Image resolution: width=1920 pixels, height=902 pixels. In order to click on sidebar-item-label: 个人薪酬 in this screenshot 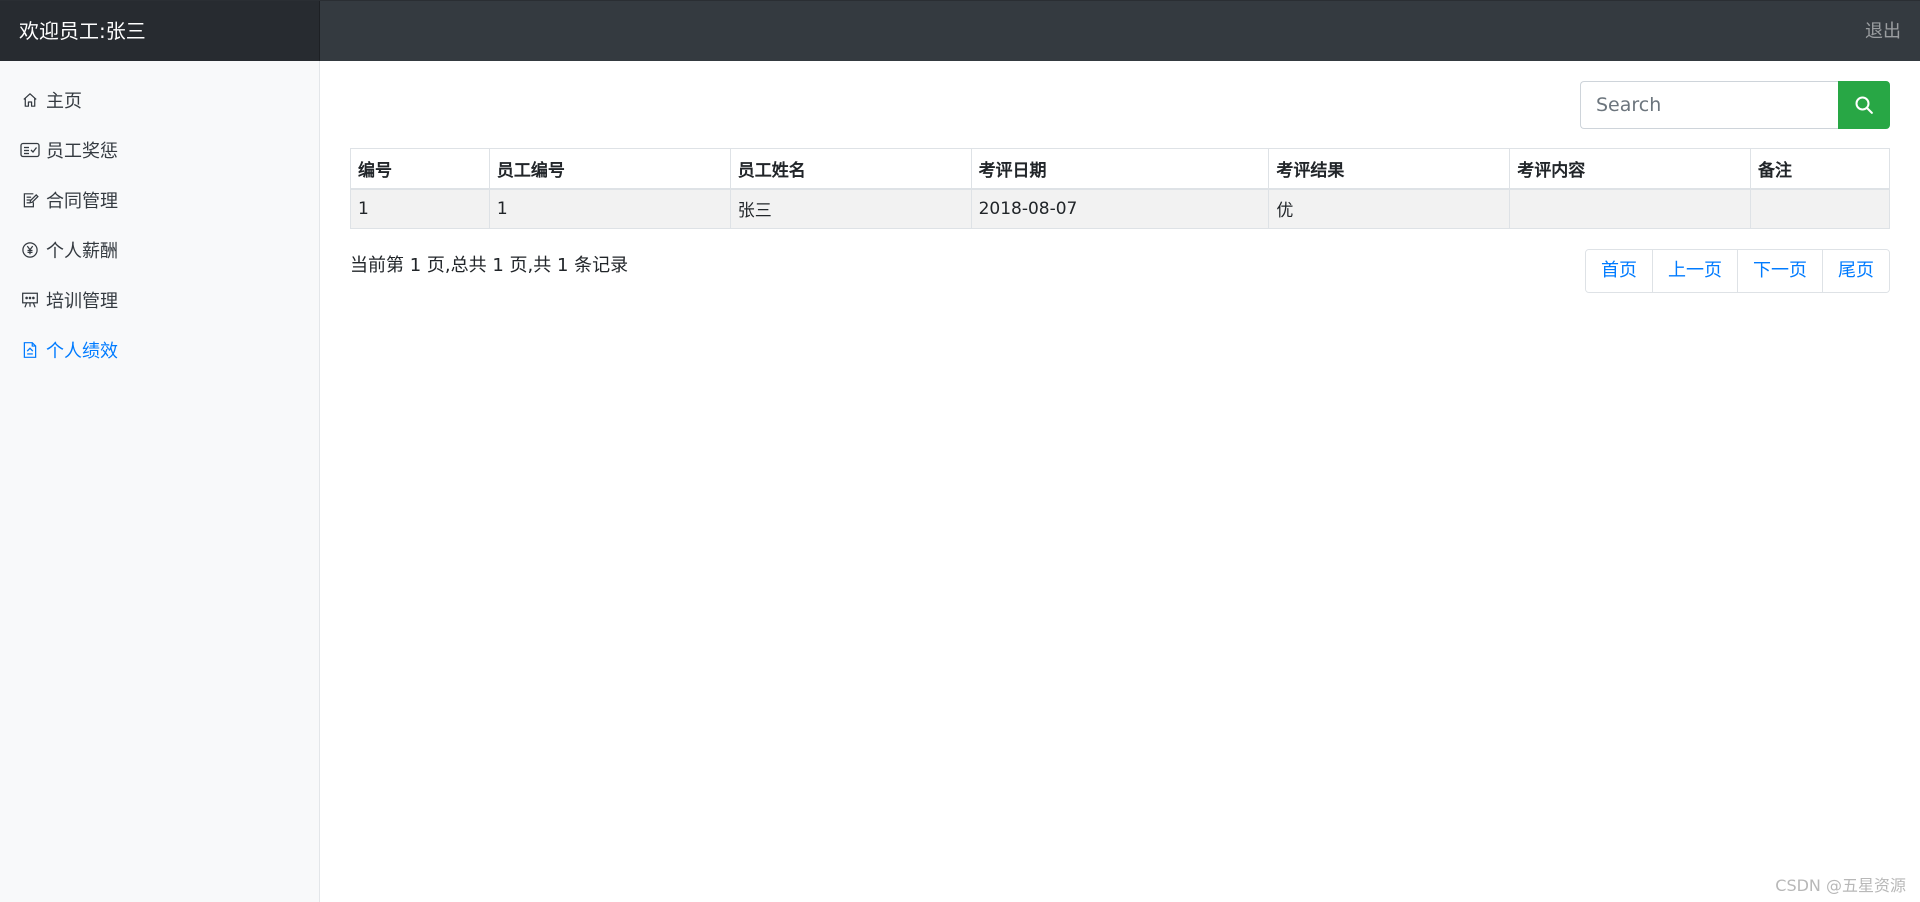, I will do `click(82, 251)`.